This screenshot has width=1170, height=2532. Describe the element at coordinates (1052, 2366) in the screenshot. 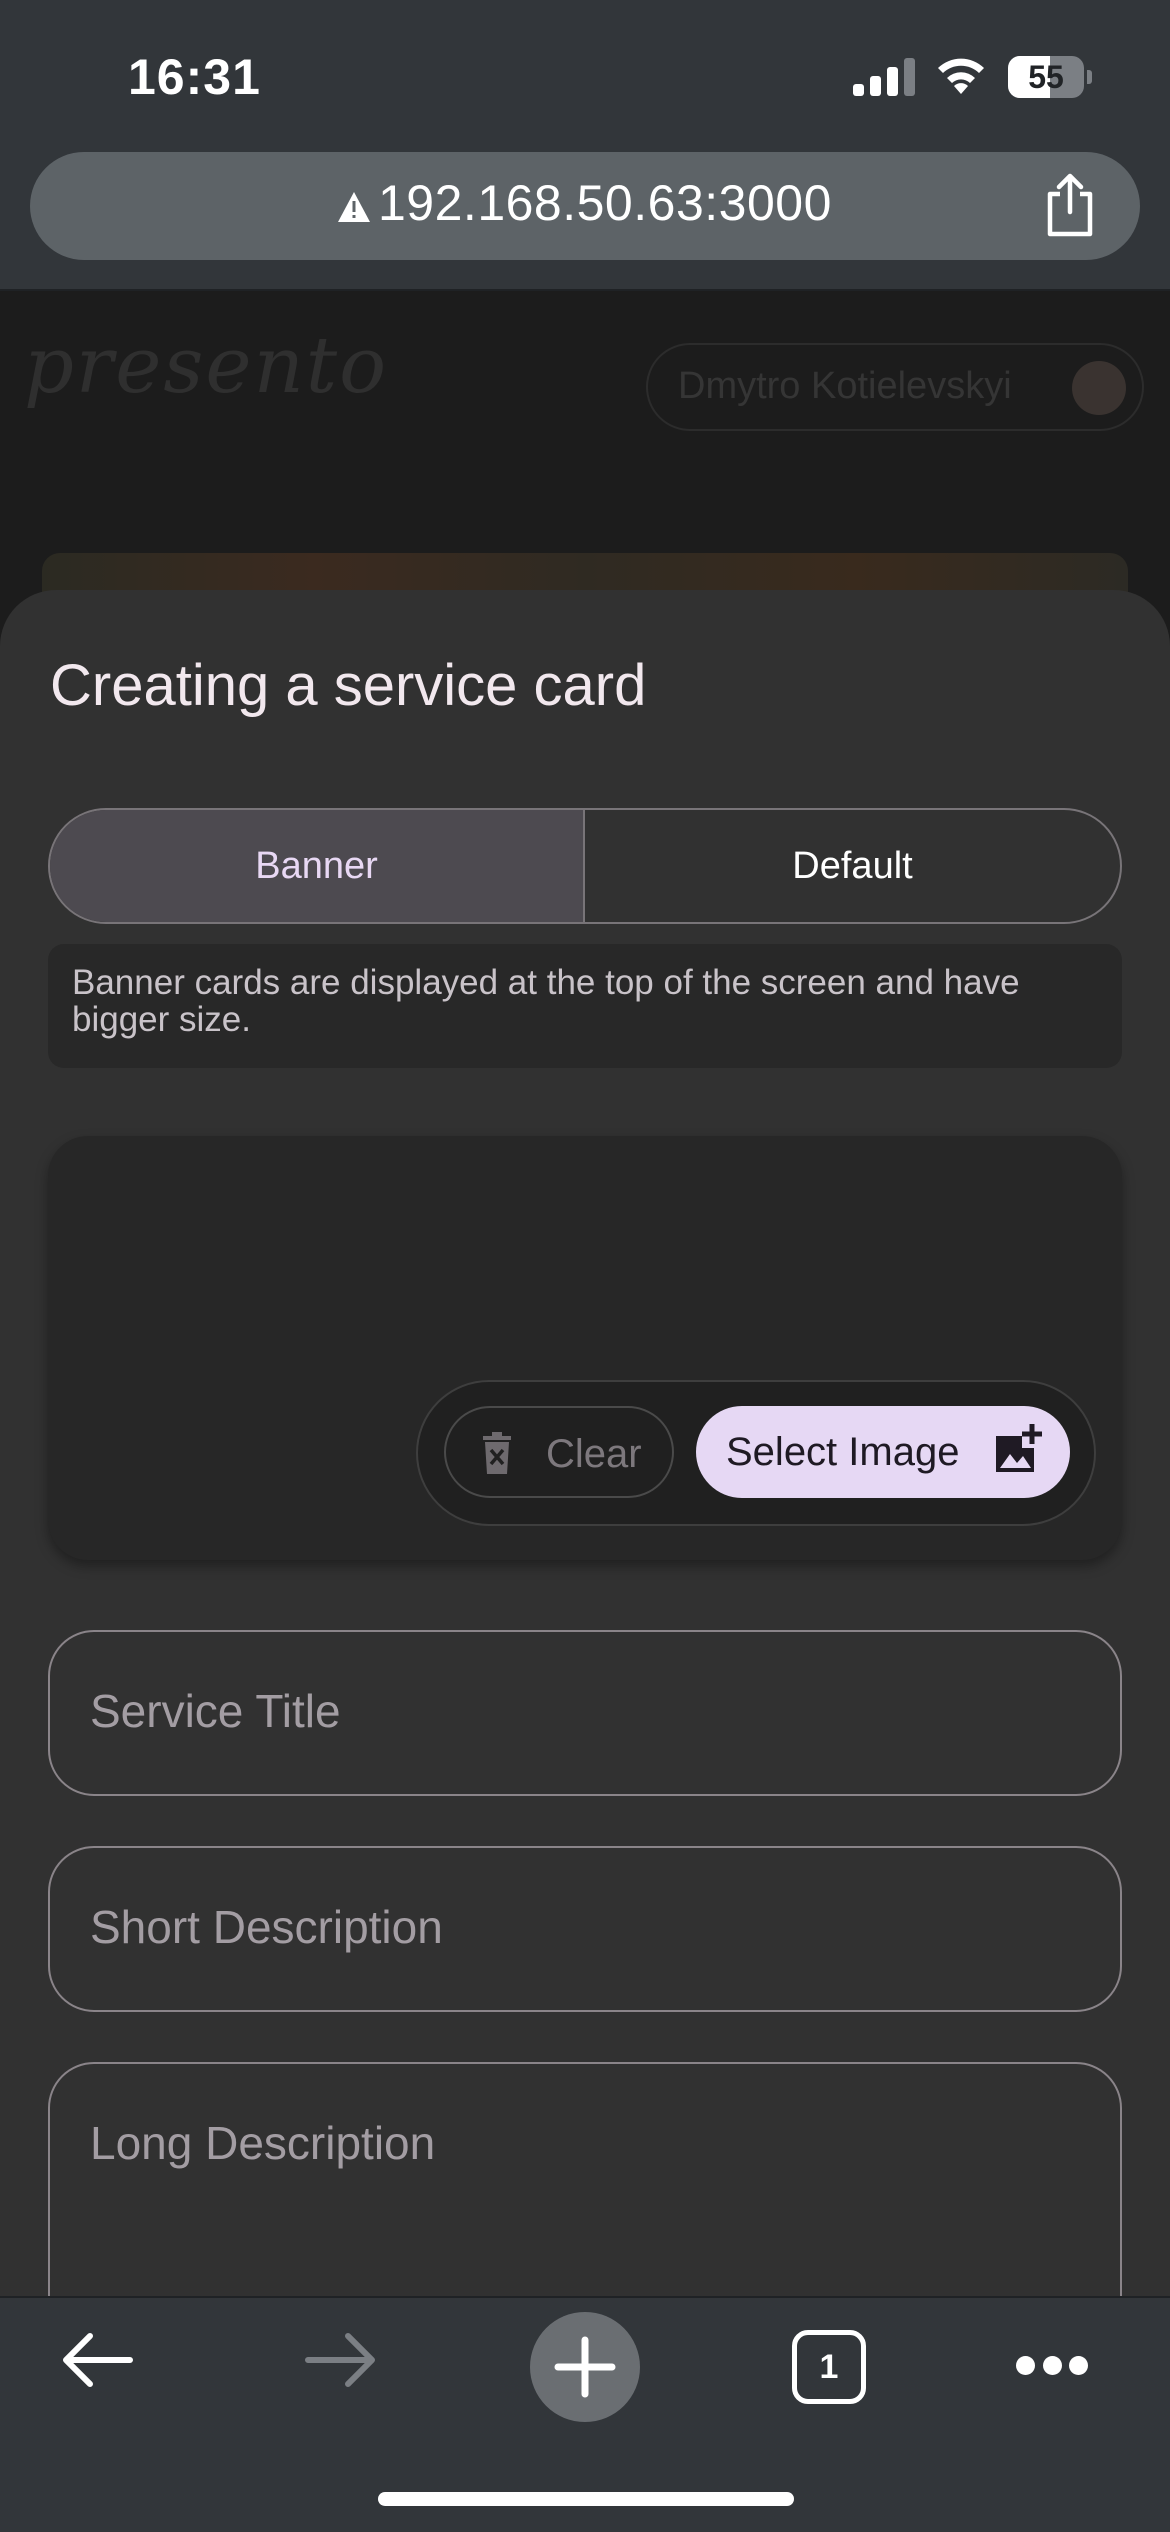

I see `more-icon` at that location.